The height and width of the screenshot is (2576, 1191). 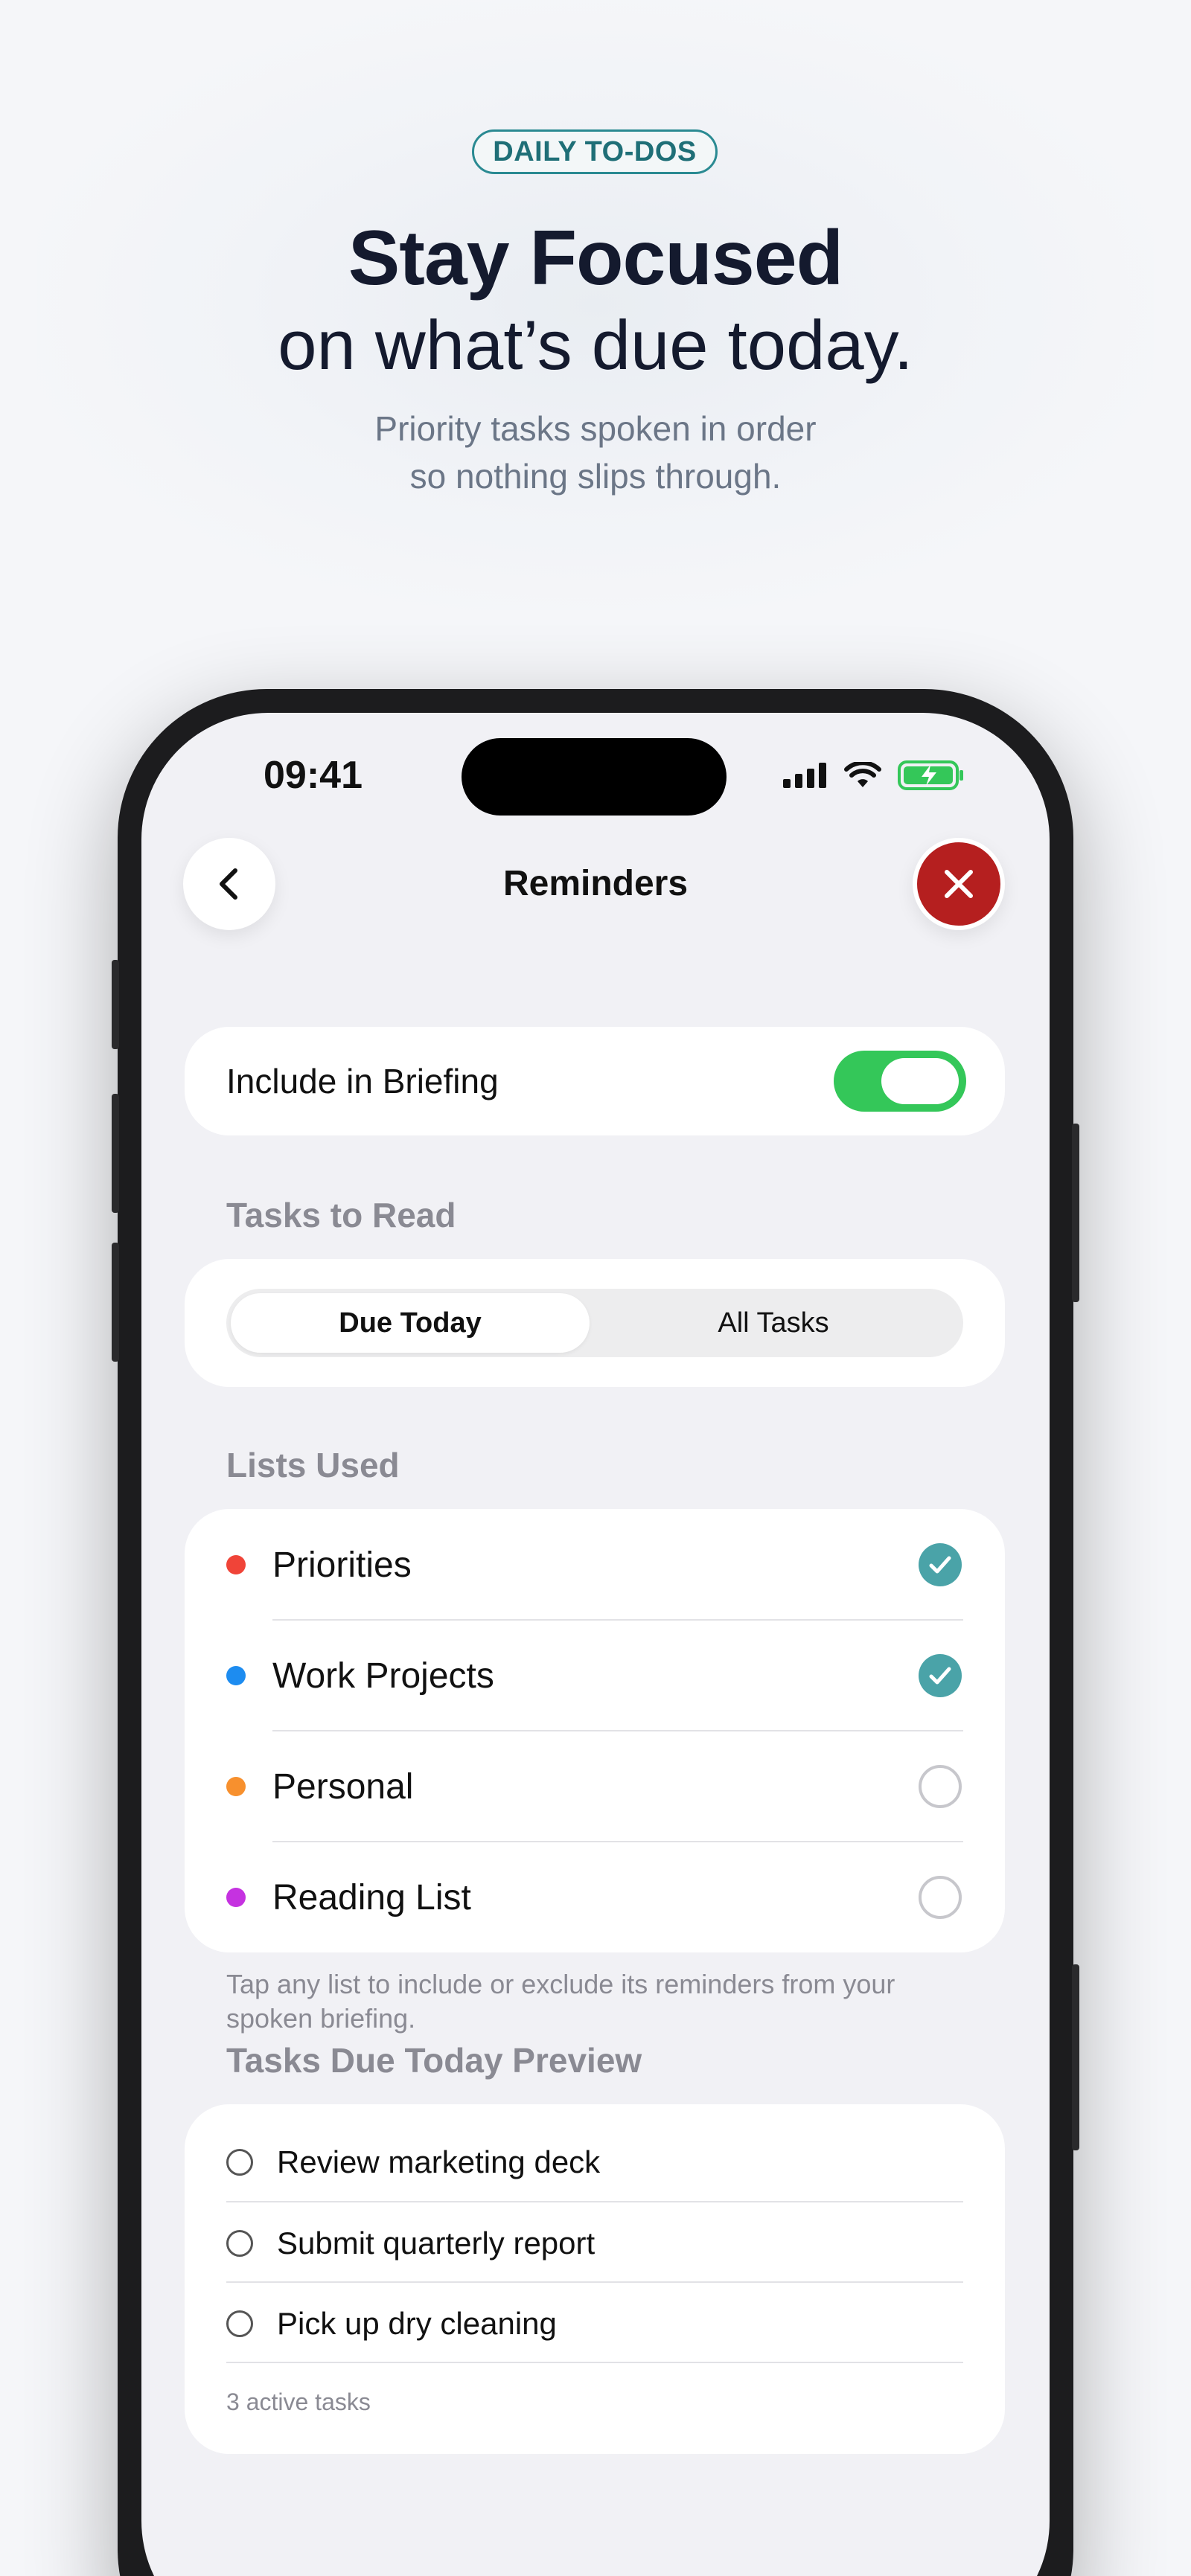 I want to click on list-item-personal: Personal, so click(x=595, y=1786).